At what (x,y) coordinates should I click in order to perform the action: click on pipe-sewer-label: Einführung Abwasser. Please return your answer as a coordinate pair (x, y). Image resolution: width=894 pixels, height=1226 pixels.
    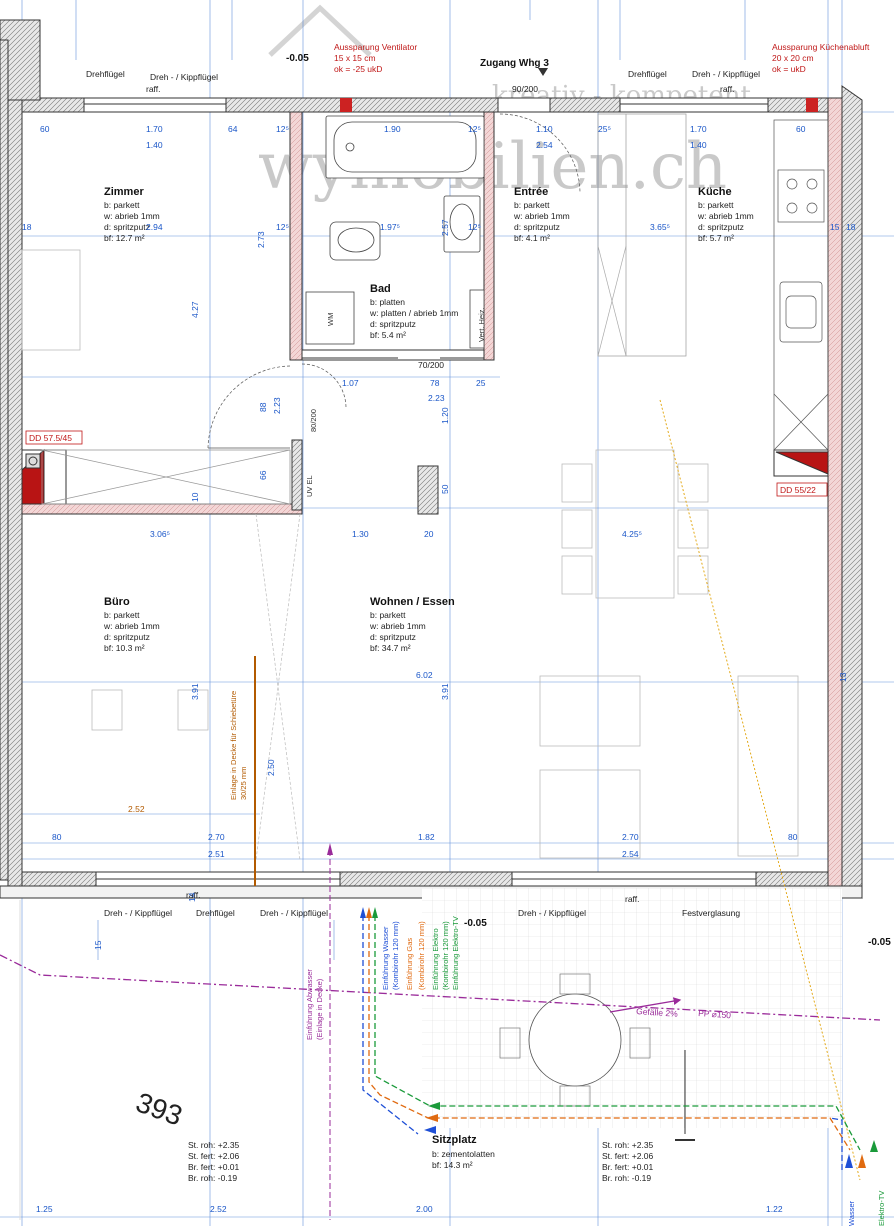
    Looking at the image, I should click on (309, 1004).